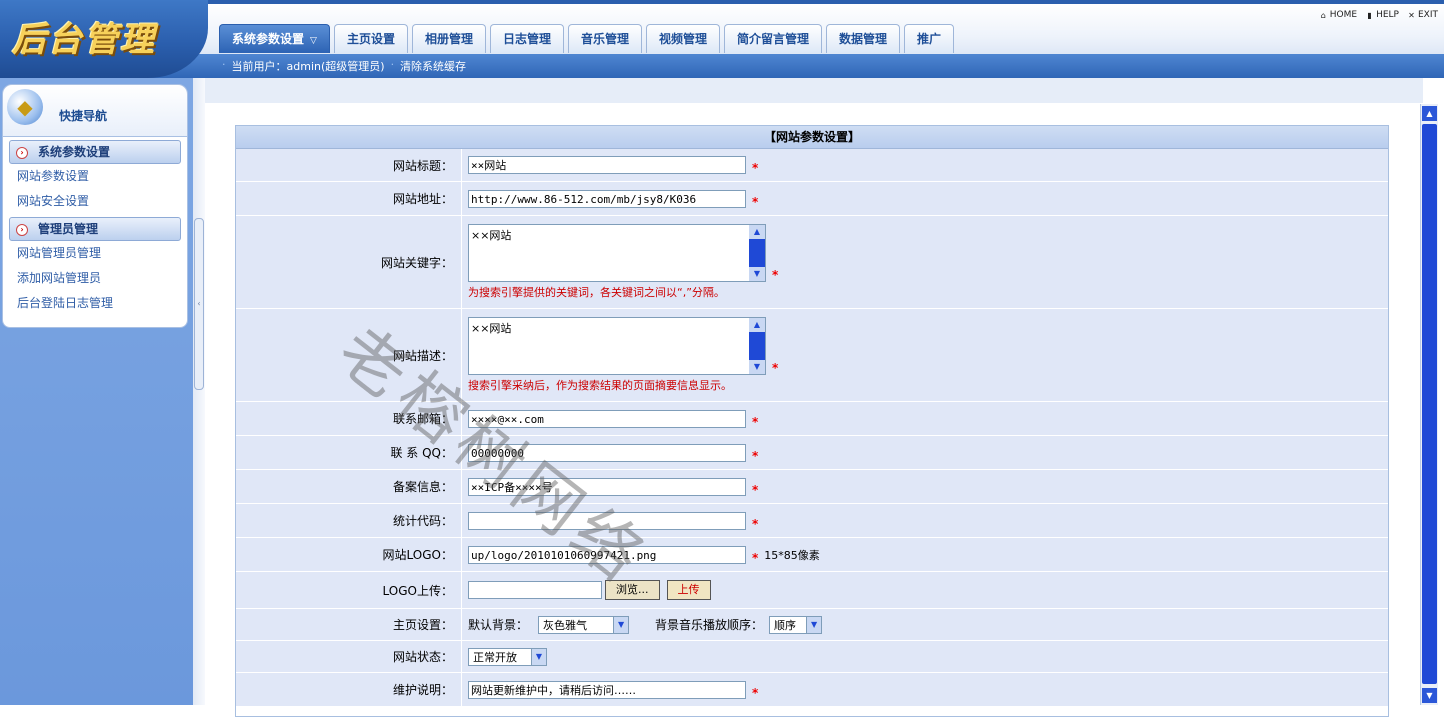  I want to click on row-home-settings: 主页设置： 默认背景： 灰色雅气 ▼ 背景音乐播放顺序： 顺序 ▼, so click(812, 625).